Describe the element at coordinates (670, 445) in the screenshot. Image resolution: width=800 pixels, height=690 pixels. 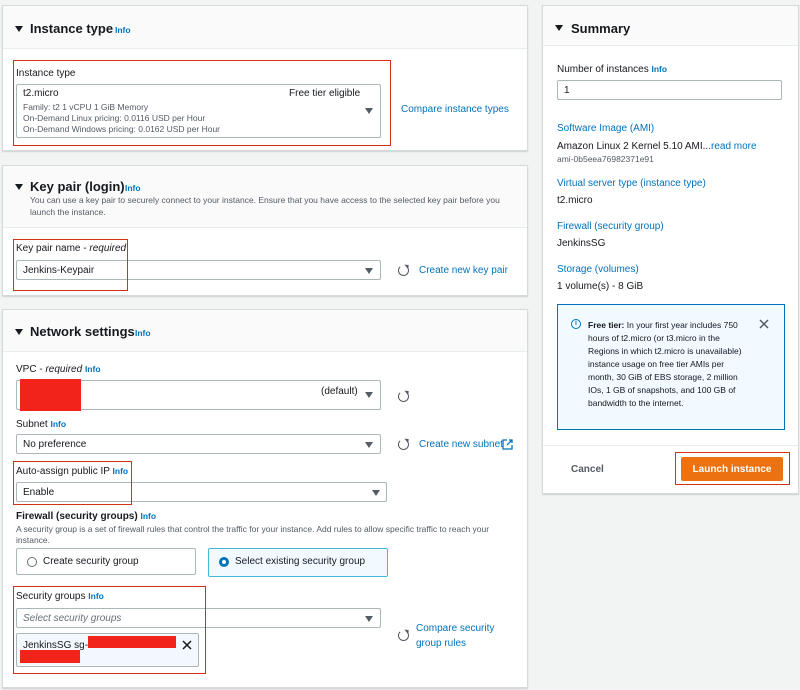
I see `summary-divider` at that location.